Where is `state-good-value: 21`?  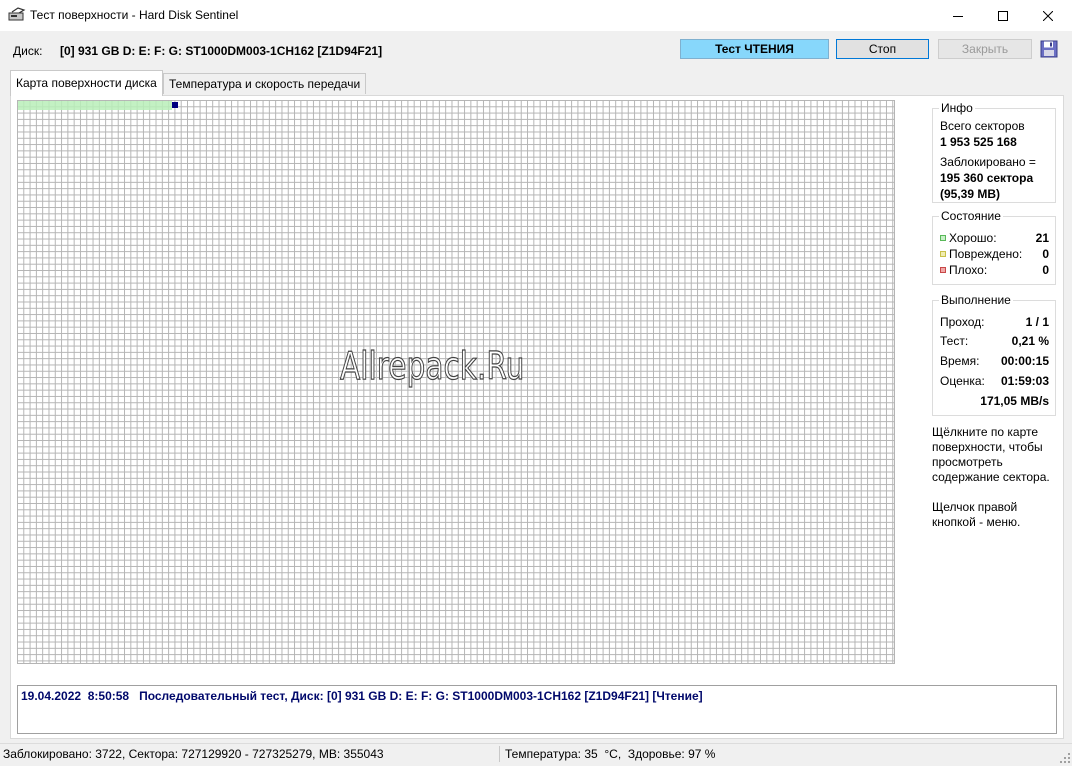
state-good-value: 21 is located at coordinates (1042, 238).